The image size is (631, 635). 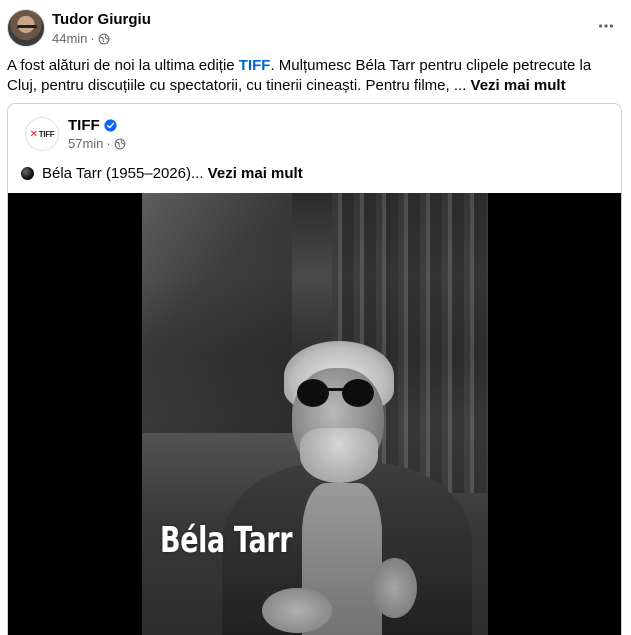 I want to click on shared-page-name-text: TIFF, so click(x=84, y=125).